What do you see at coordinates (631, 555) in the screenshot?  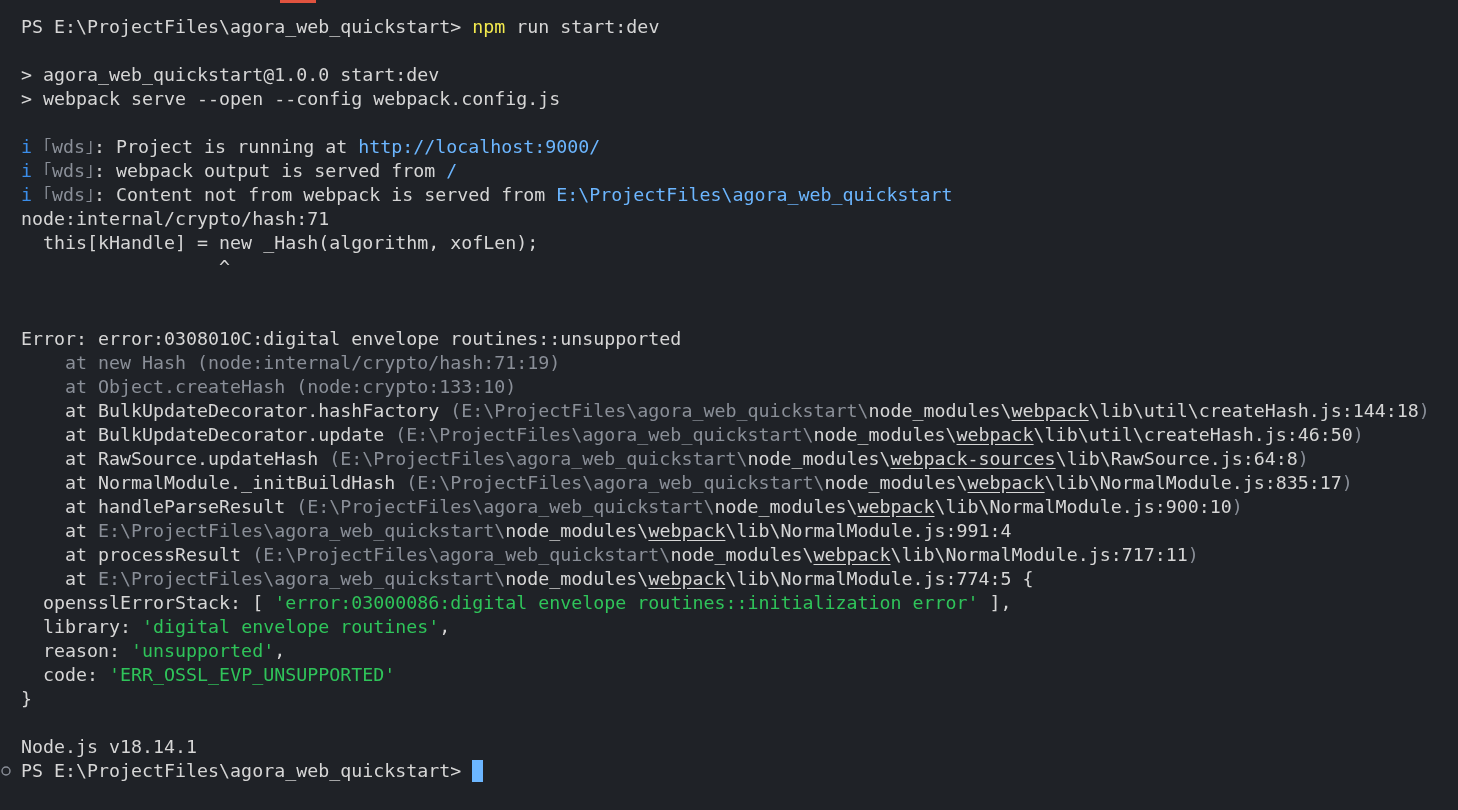 I see `terminal-line: at processResult (E:\ProjectFiles\agora_web_quickstart\node_modules\webpack\lib\NormalModule.js:717:11)` at bounding box center [631, 555].